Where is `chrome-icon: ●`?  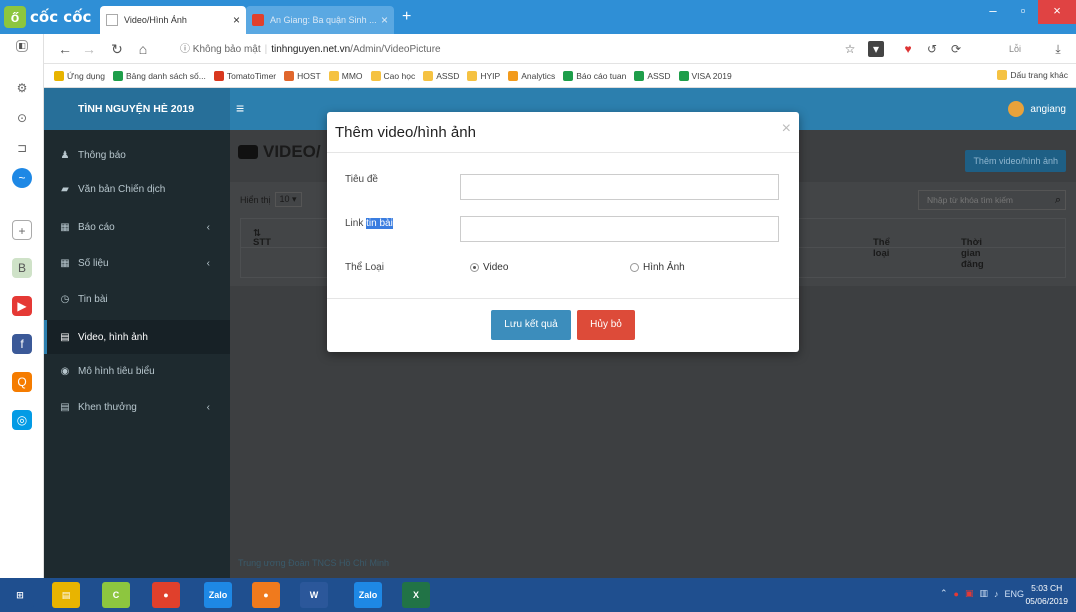
chrome-icon: ● is located at coordinates (166, 595).